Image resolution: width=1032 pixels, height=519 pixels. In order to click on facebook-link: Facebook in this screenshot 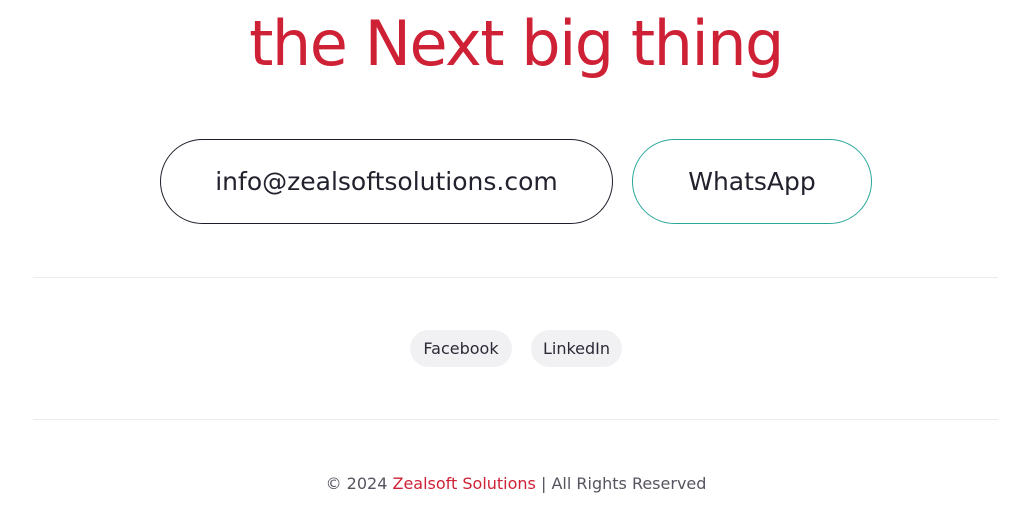, I will do `click(461, 348)`.